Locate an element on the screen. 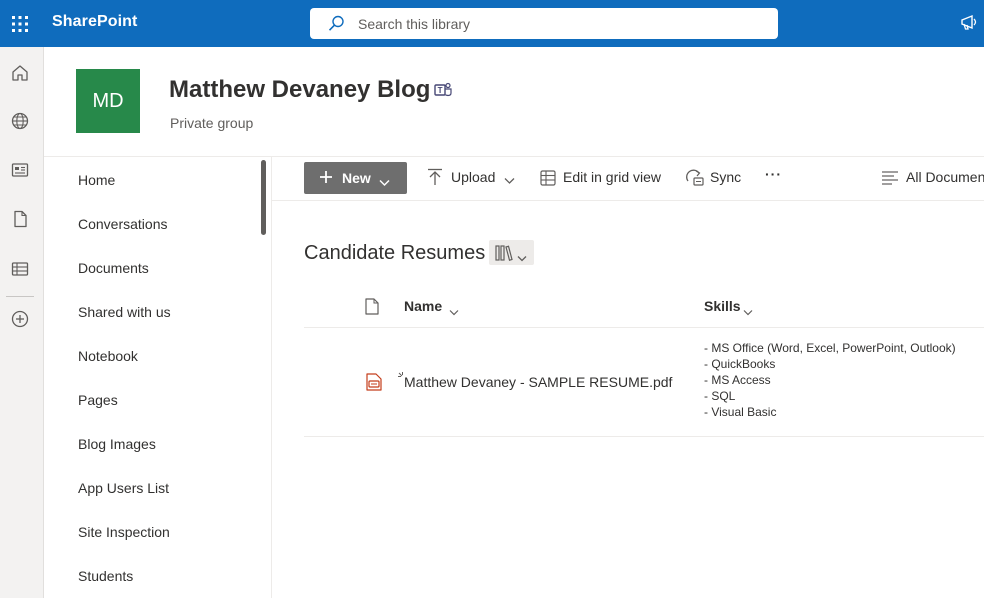 The width and height of the screenshot is (984, 598). grid-icon is located at coordinates (548, 180).